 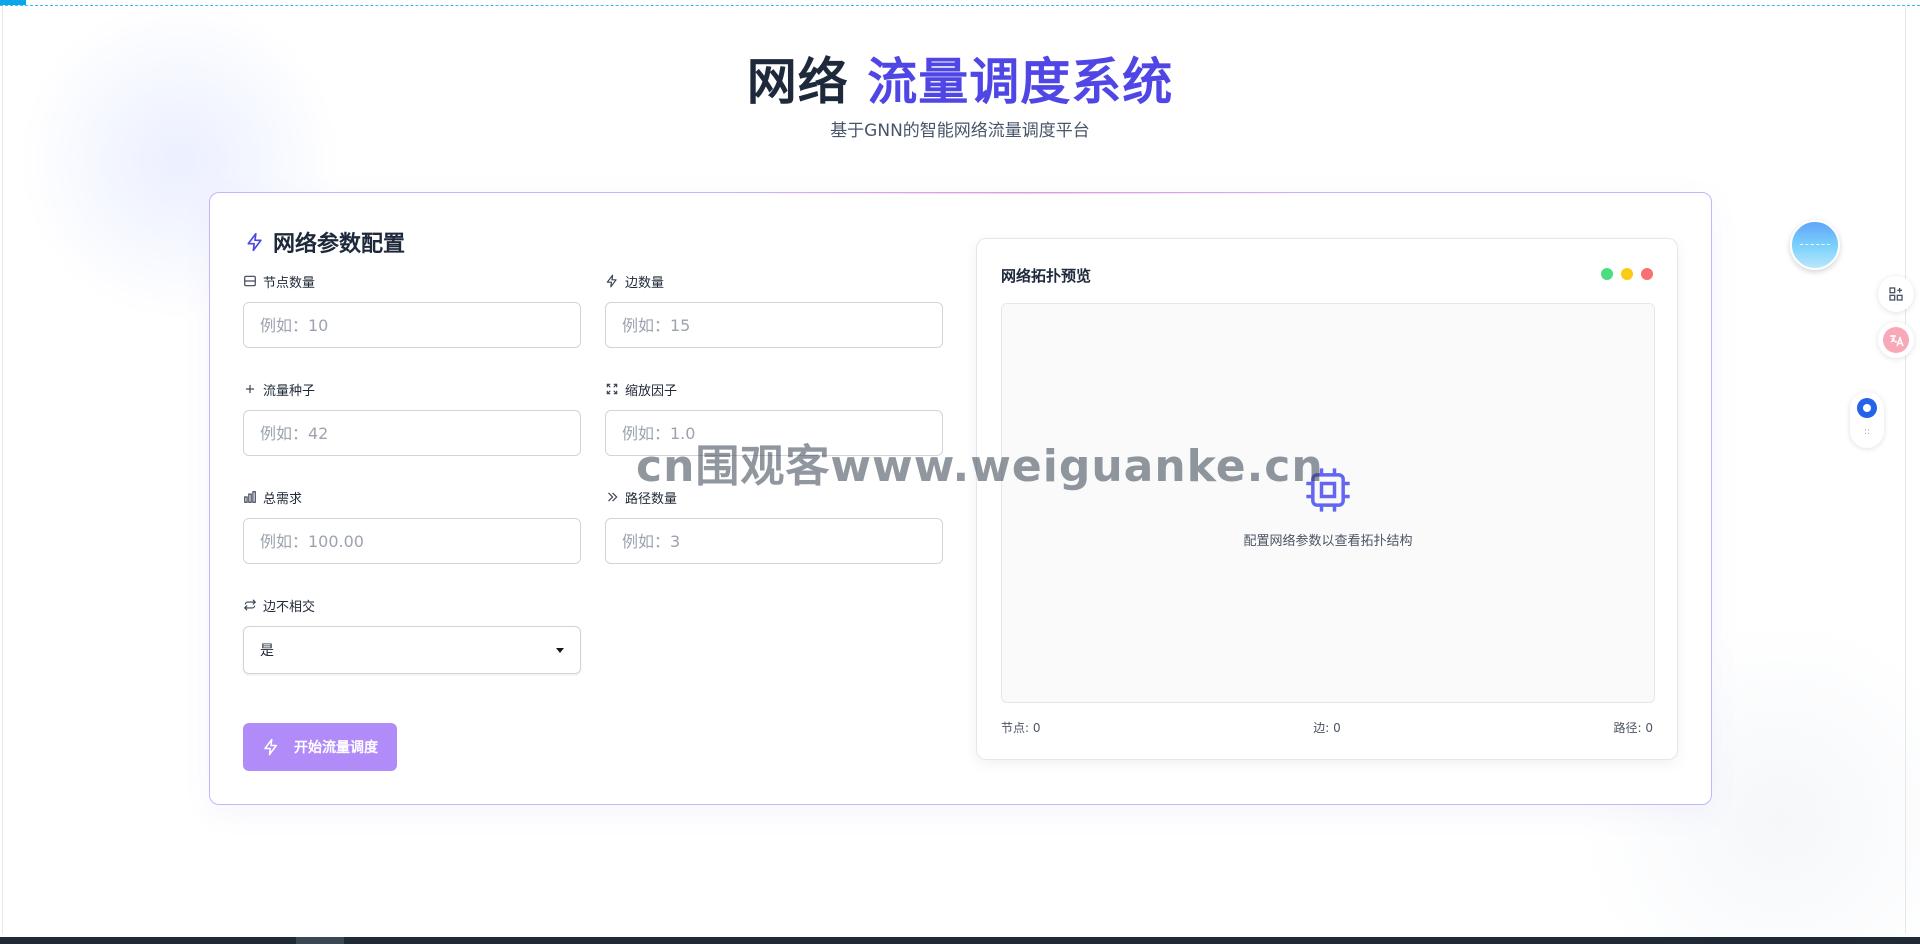 I want to click on plus-icon, so click(x=250, y=389).